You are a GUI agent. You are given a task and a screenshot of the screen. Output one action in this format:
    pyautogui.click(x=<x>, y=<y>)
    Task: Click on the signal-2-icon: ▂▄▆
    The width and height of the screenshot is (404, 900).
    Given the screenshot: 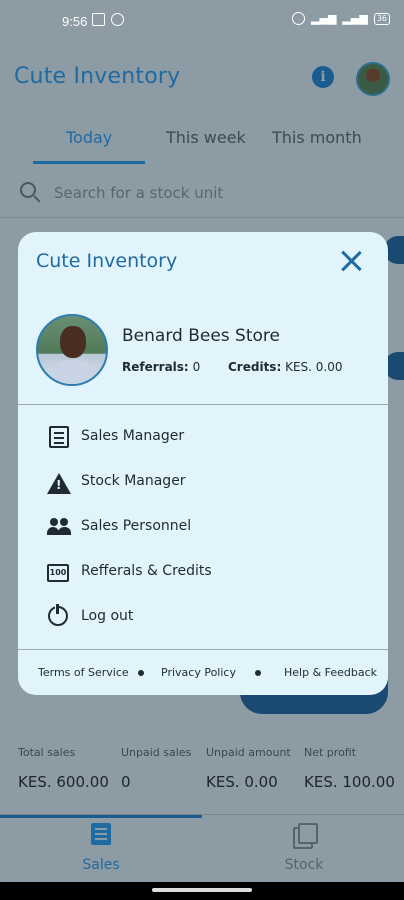 What is the action you would take?
    pyautogui.click(x=355, y=18)
    